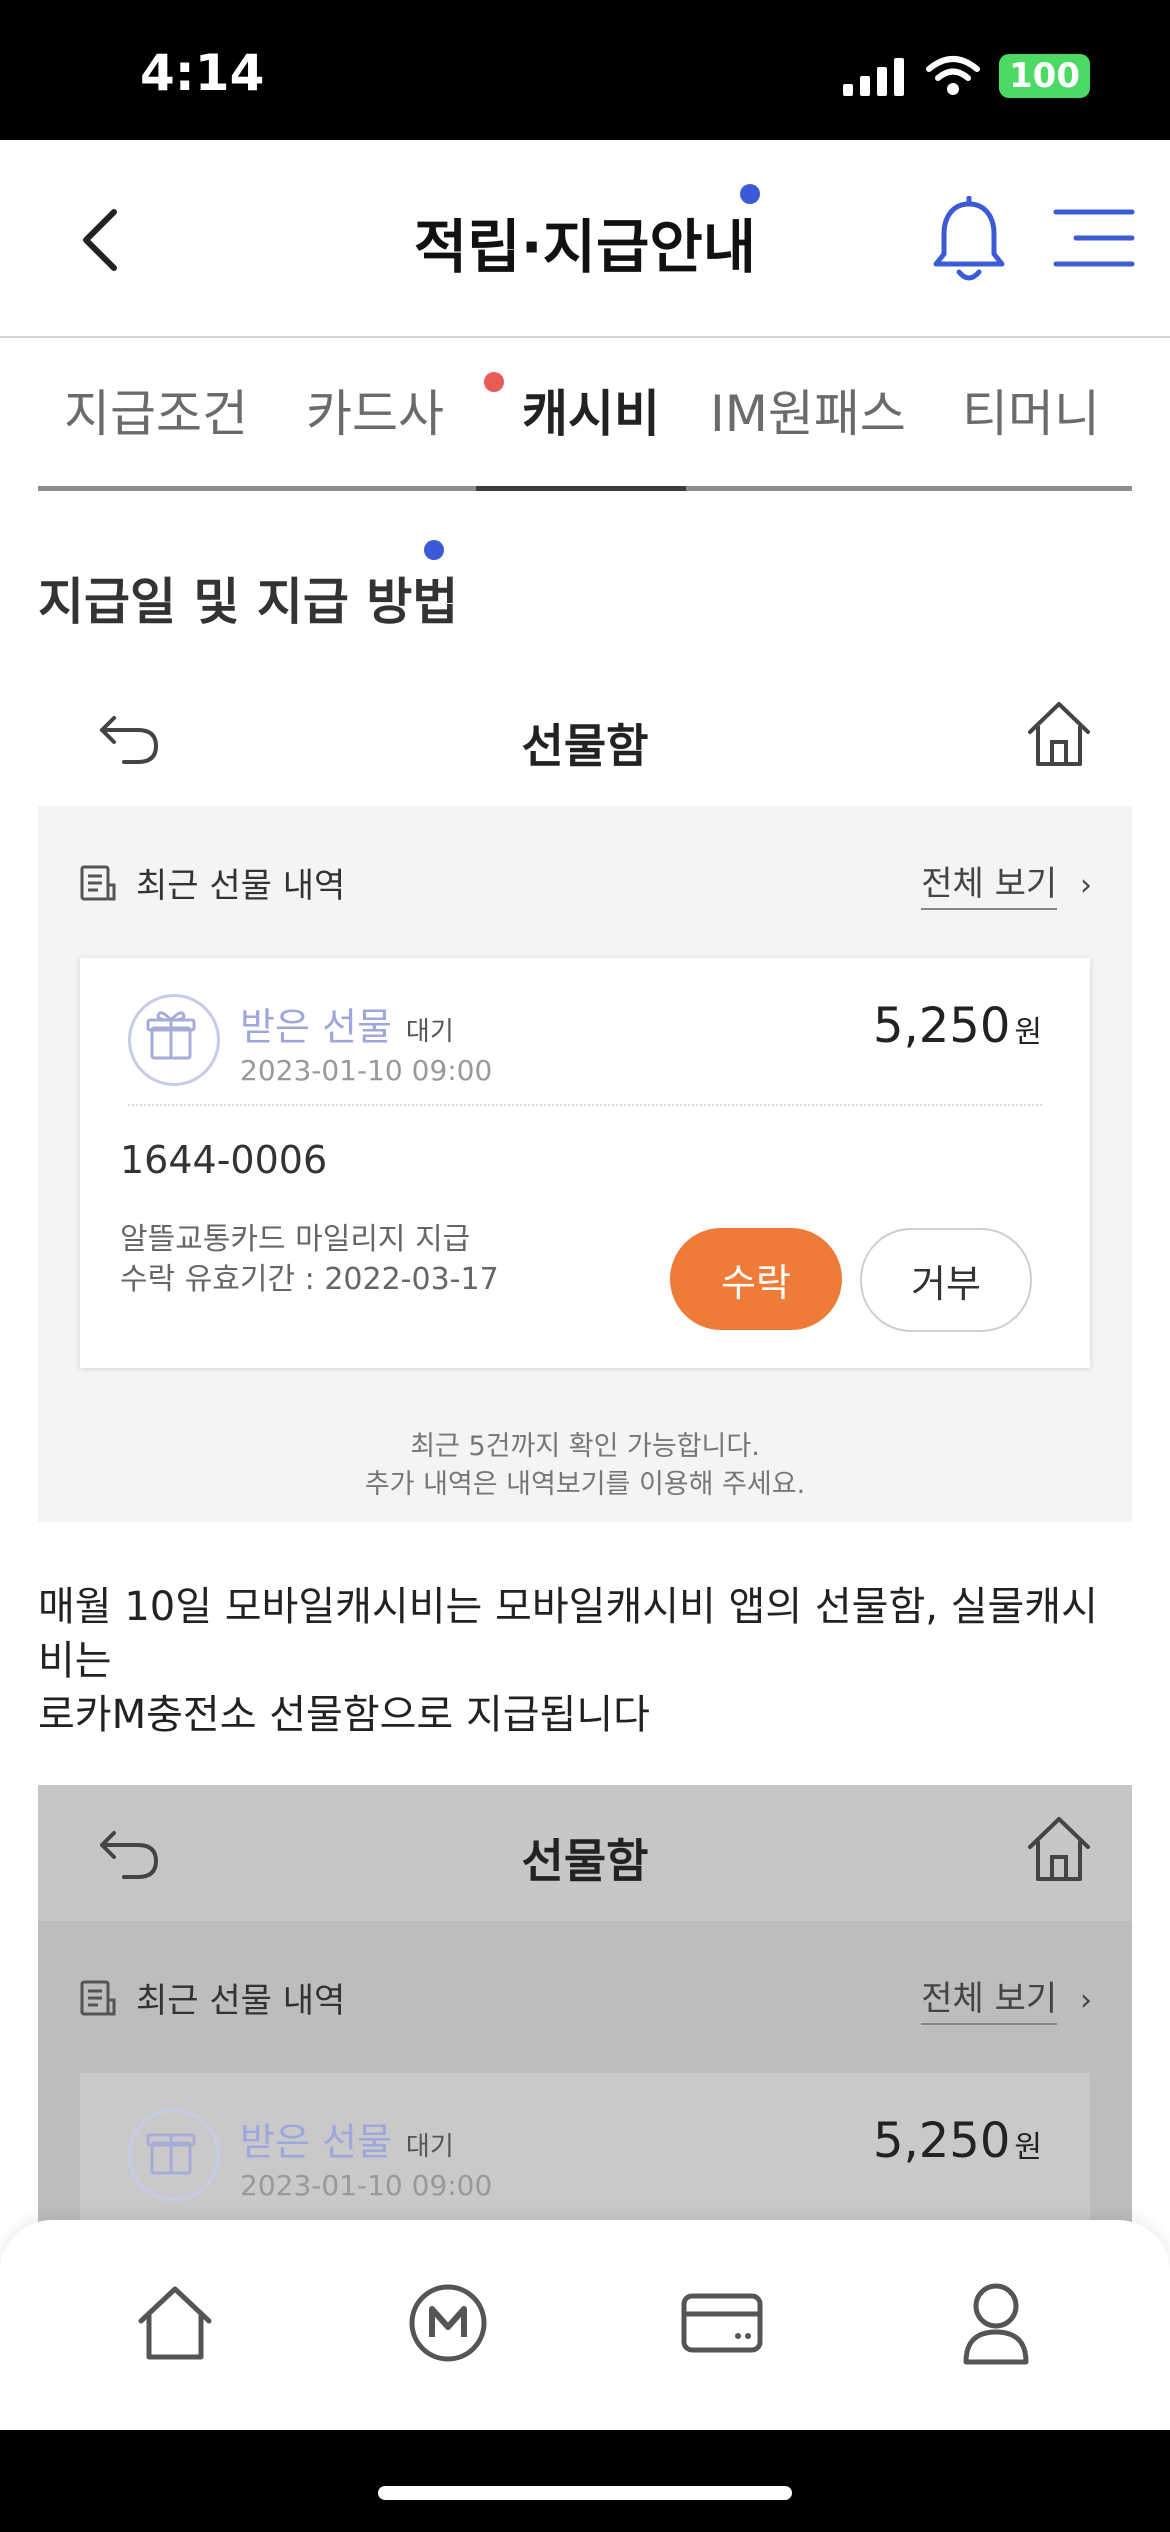  I want to click on gift-desc-line1: 알뜰교통카드 마일리지 지급, so click(295, 1239).